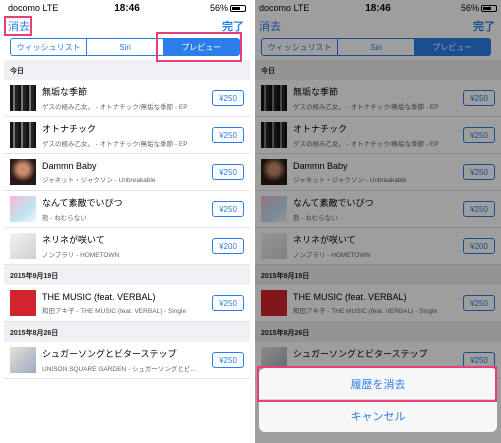 This screenshot has width=501, height=443. Describe the element at coordinates (228, 246) in the screenshot. I see `price-button: ¥200` at that location.